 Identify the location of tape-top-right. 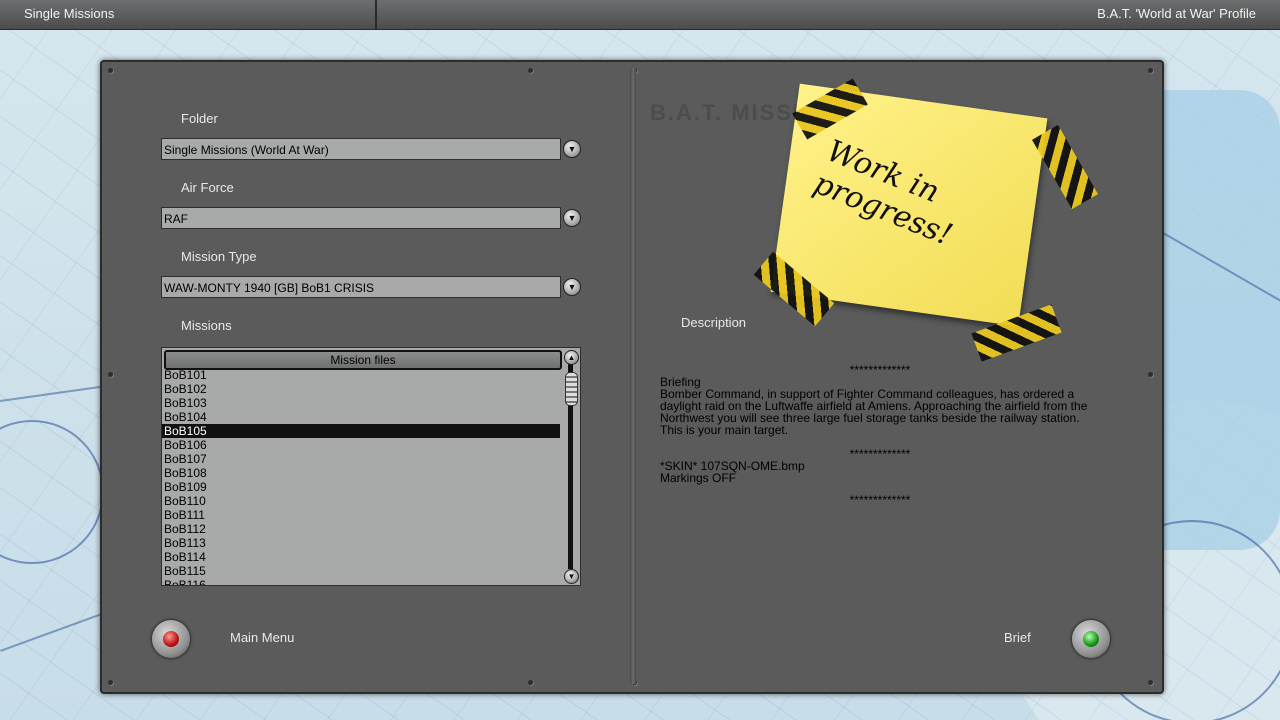
(1065, 167).